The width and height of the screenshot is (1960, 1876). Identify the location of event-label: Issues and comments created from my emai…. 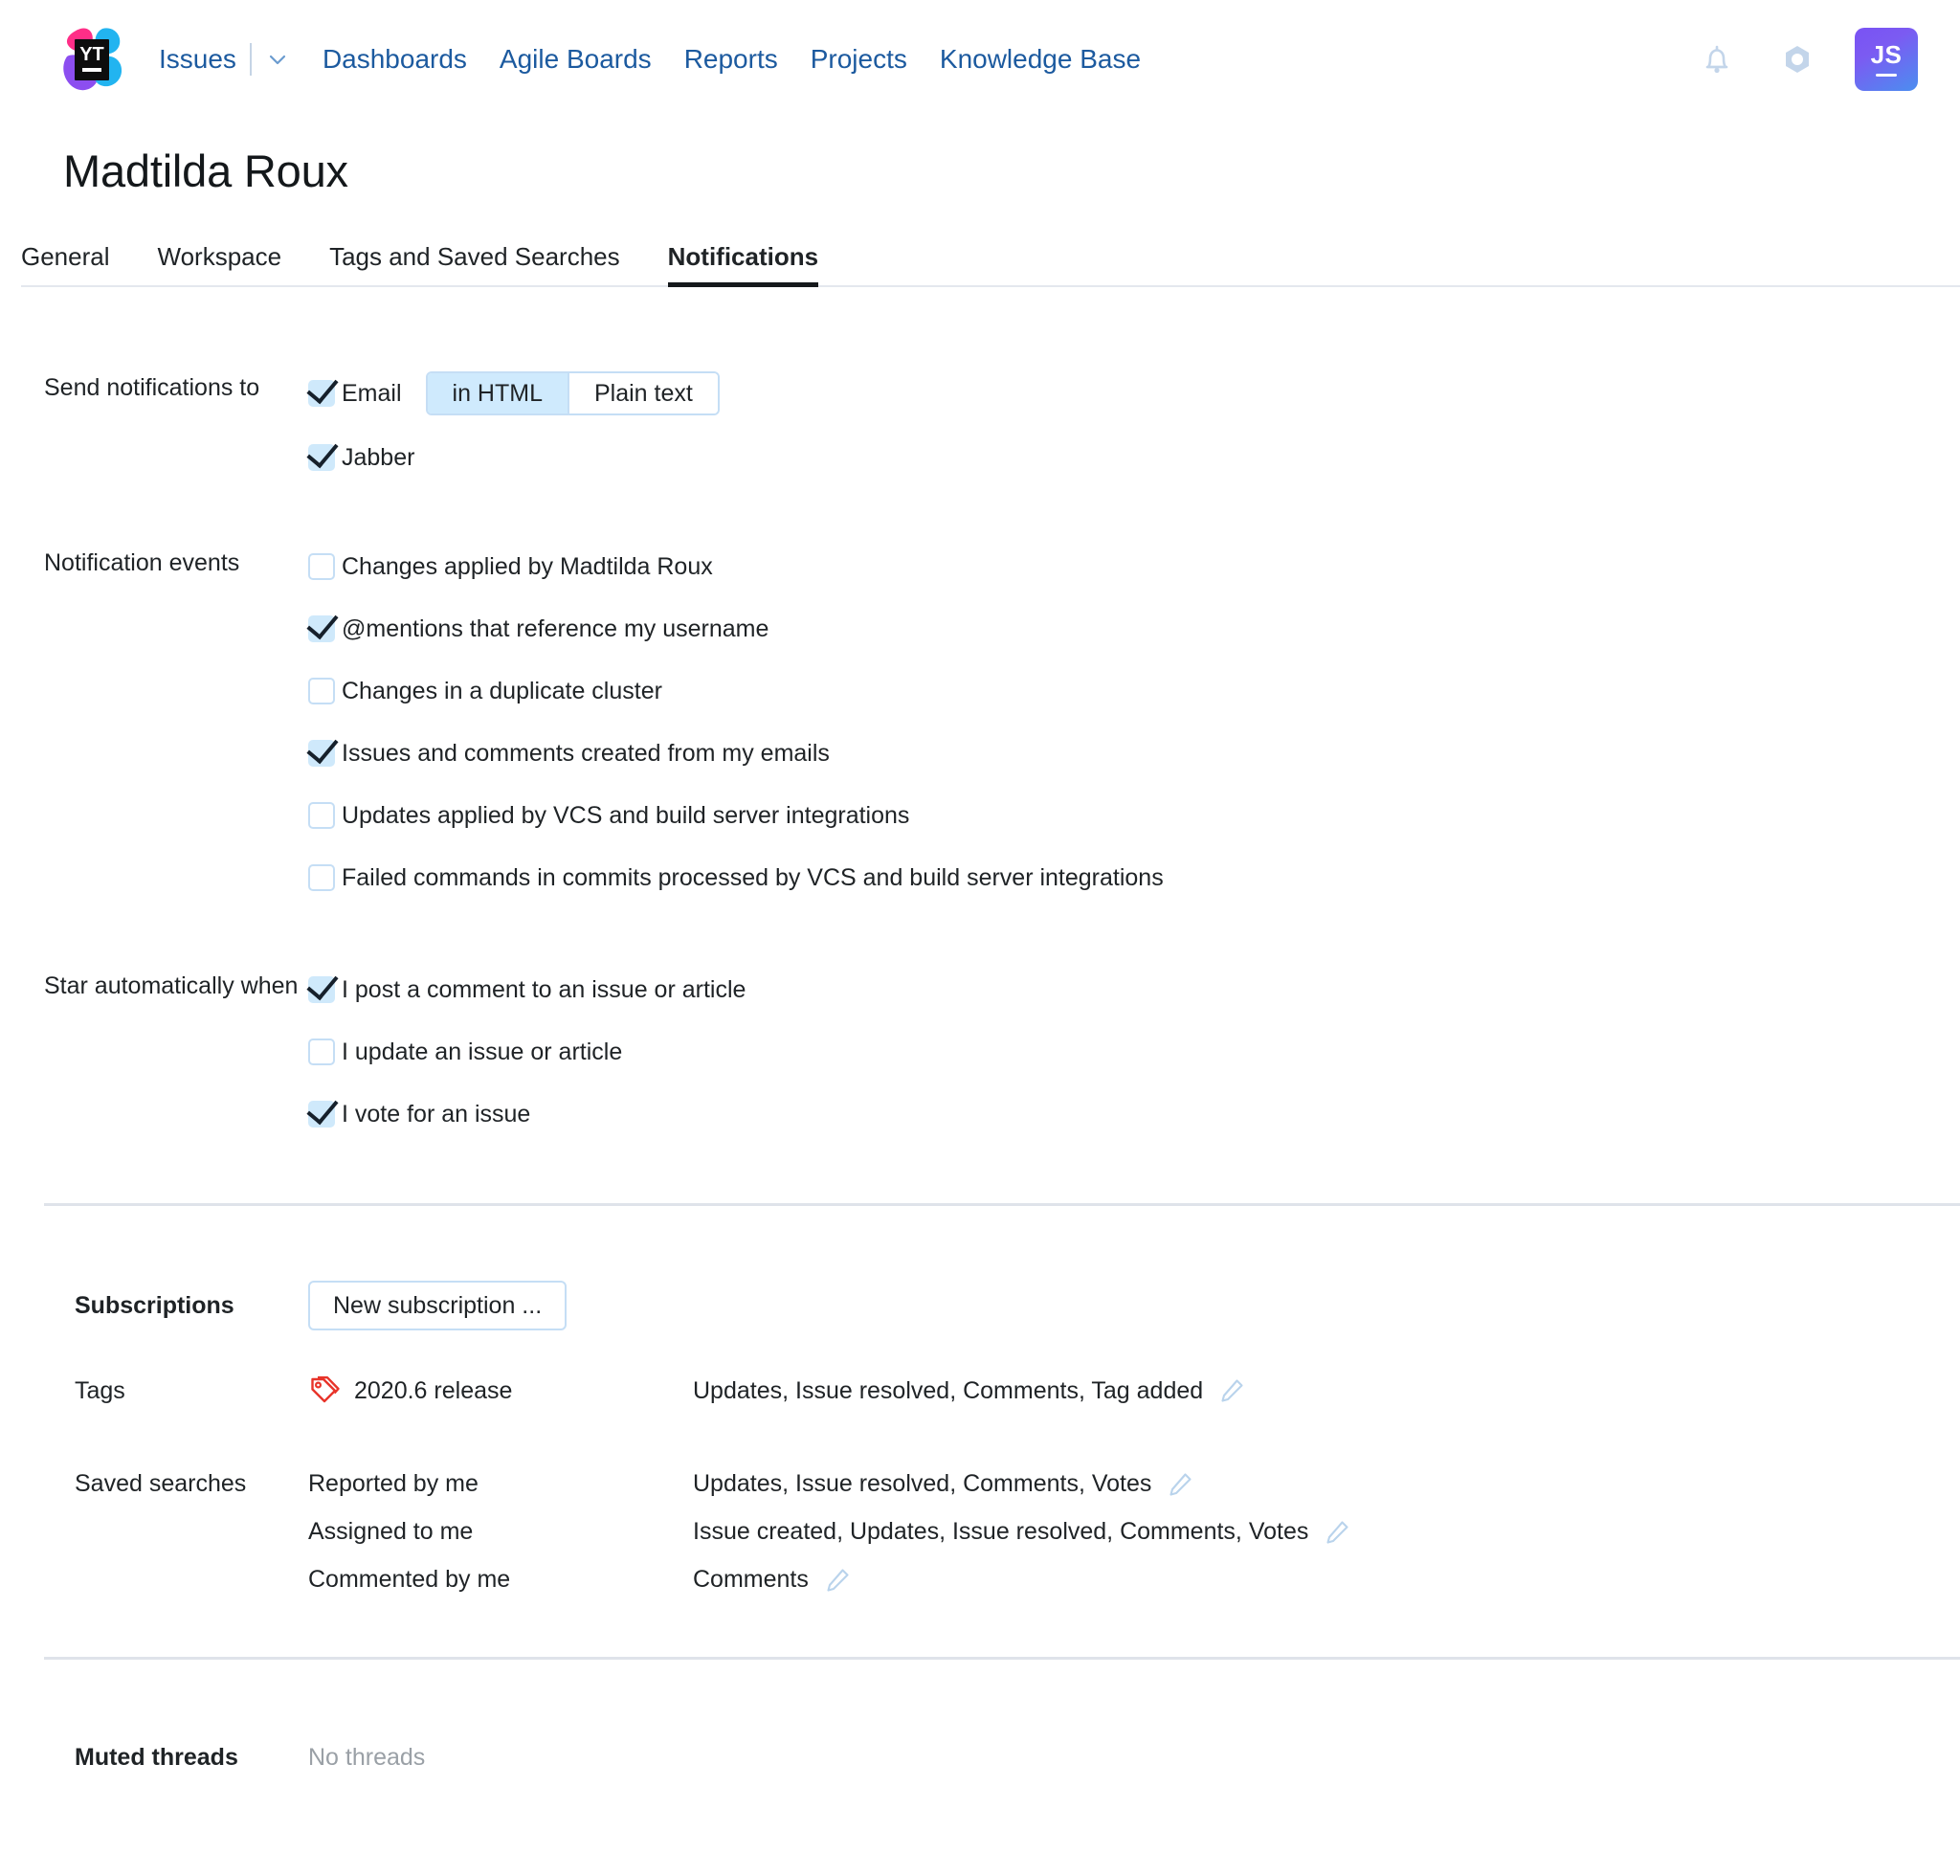
(586, 753).